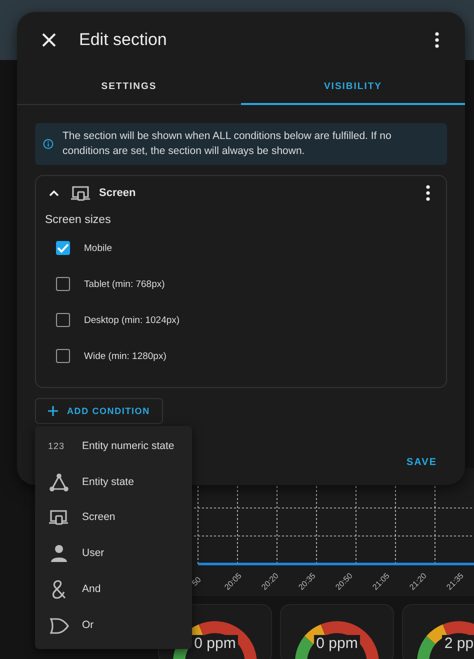 The width and height of the screenshot is (474, 659). I want to click on close-icon, so click(49, 40).